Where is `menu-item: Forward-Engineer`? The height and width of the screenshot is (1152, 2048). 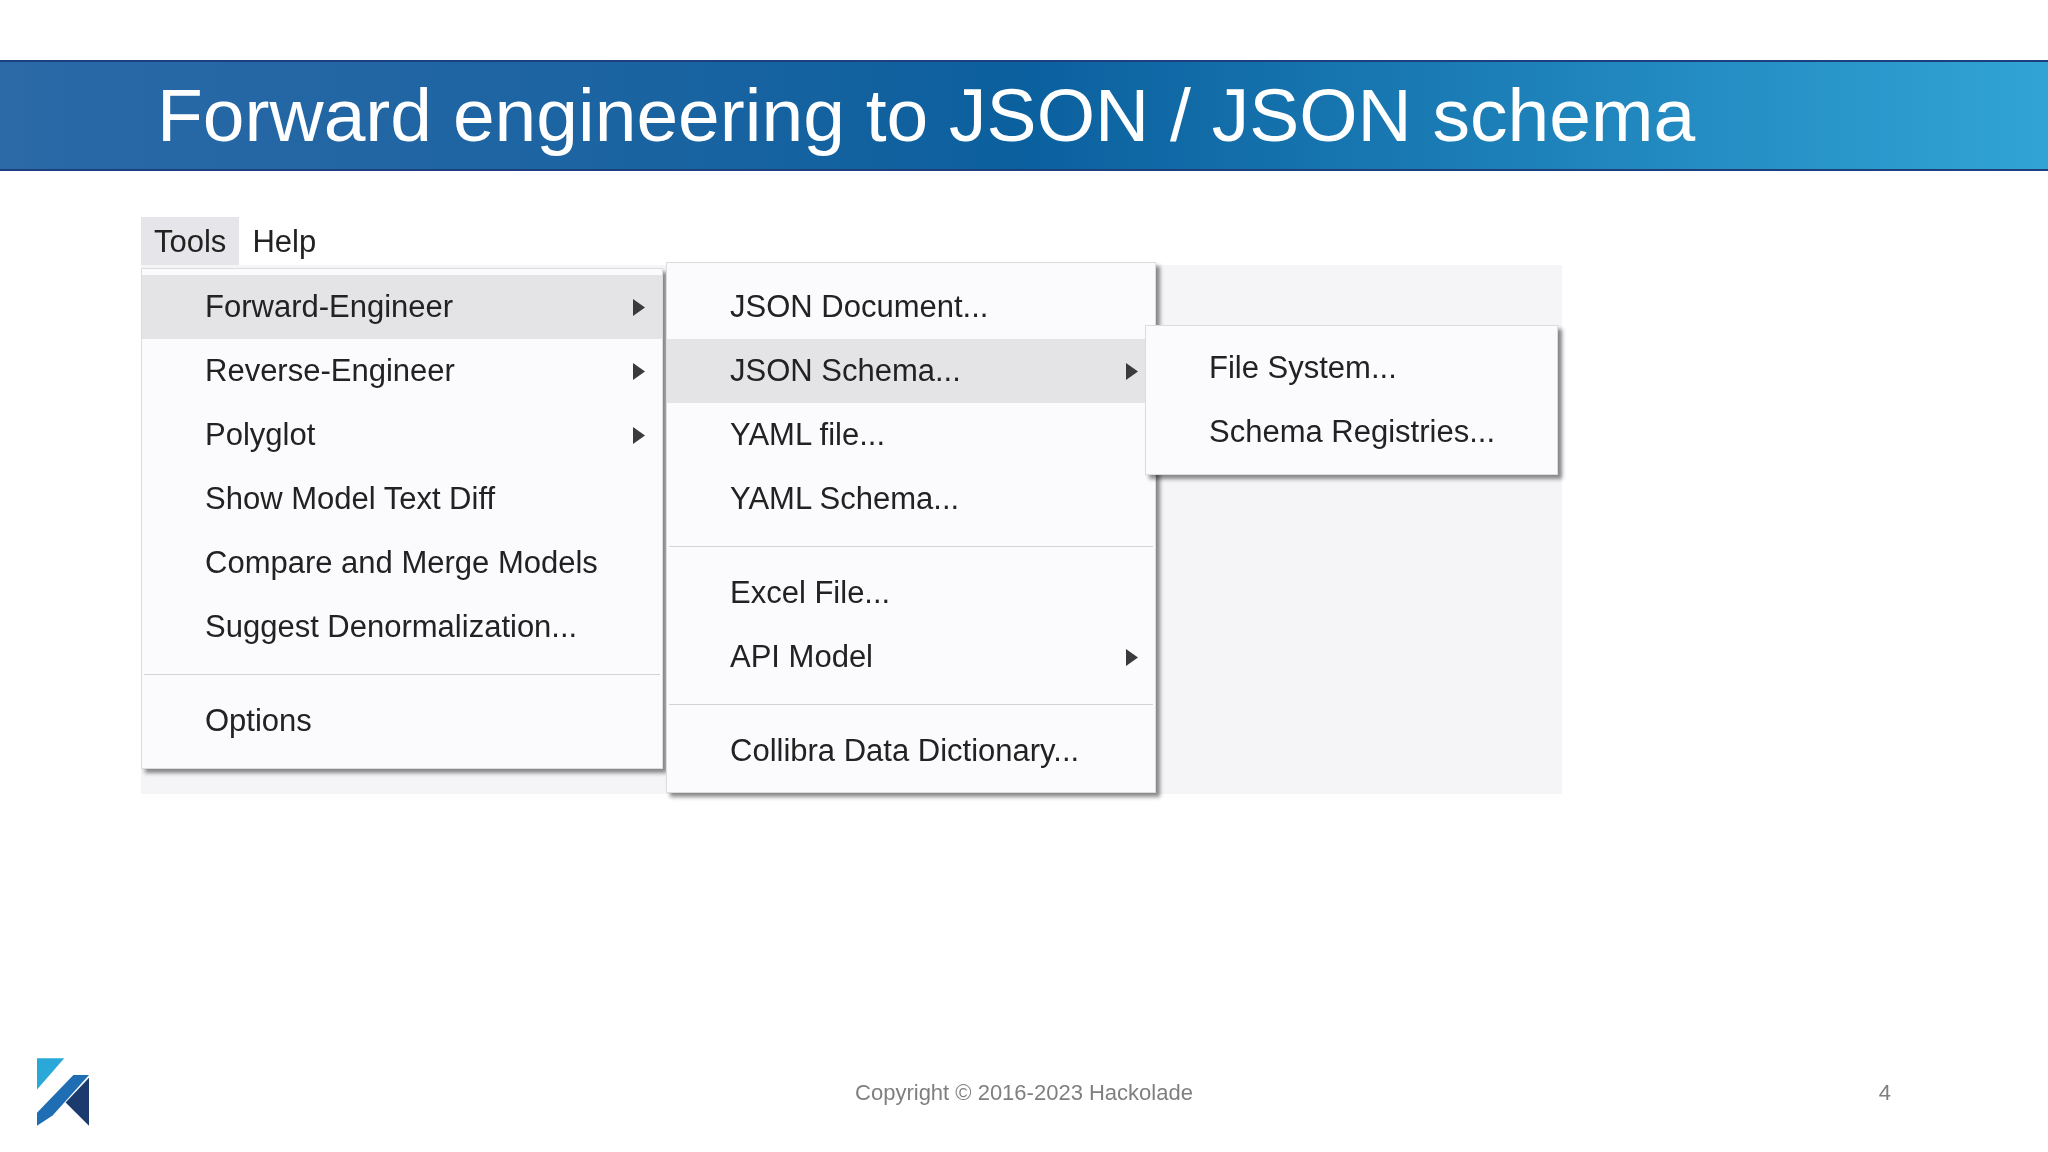 menu-item: Forward-Engineer is located at coordinates (402, 307).